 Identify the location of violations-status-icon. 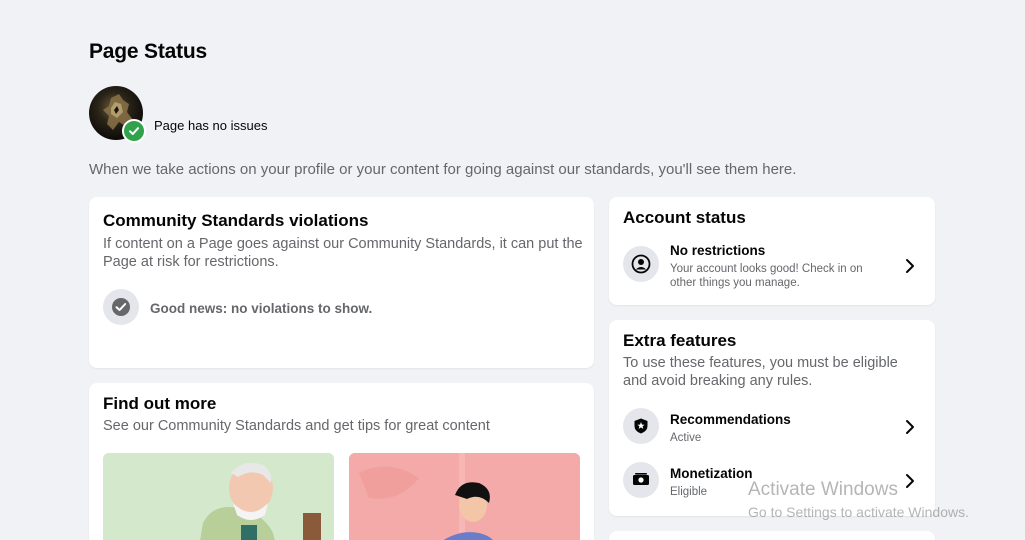
(121, 307).